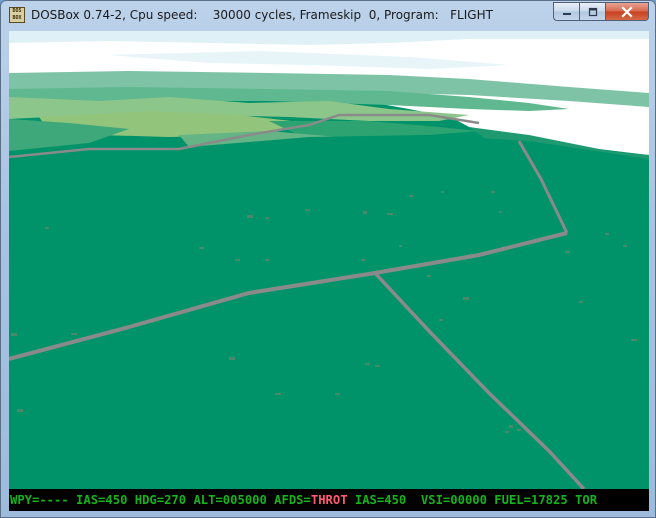 The image size is (656, 518). I want to click on caption-buttons, so click(601, 11).